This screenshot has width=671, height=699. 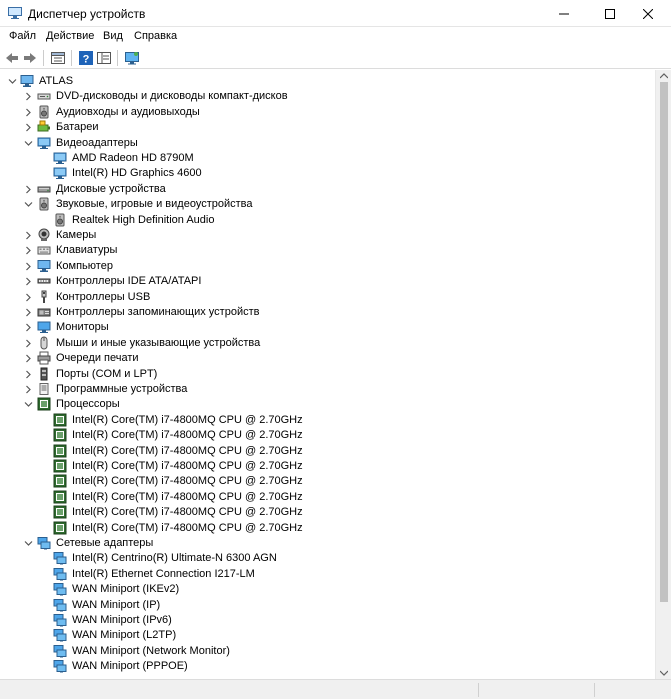 I want to click on tree-device: Intel(R) Centrino(R) Ultimate-N 6300 AGN, so click(x=327, y=558).